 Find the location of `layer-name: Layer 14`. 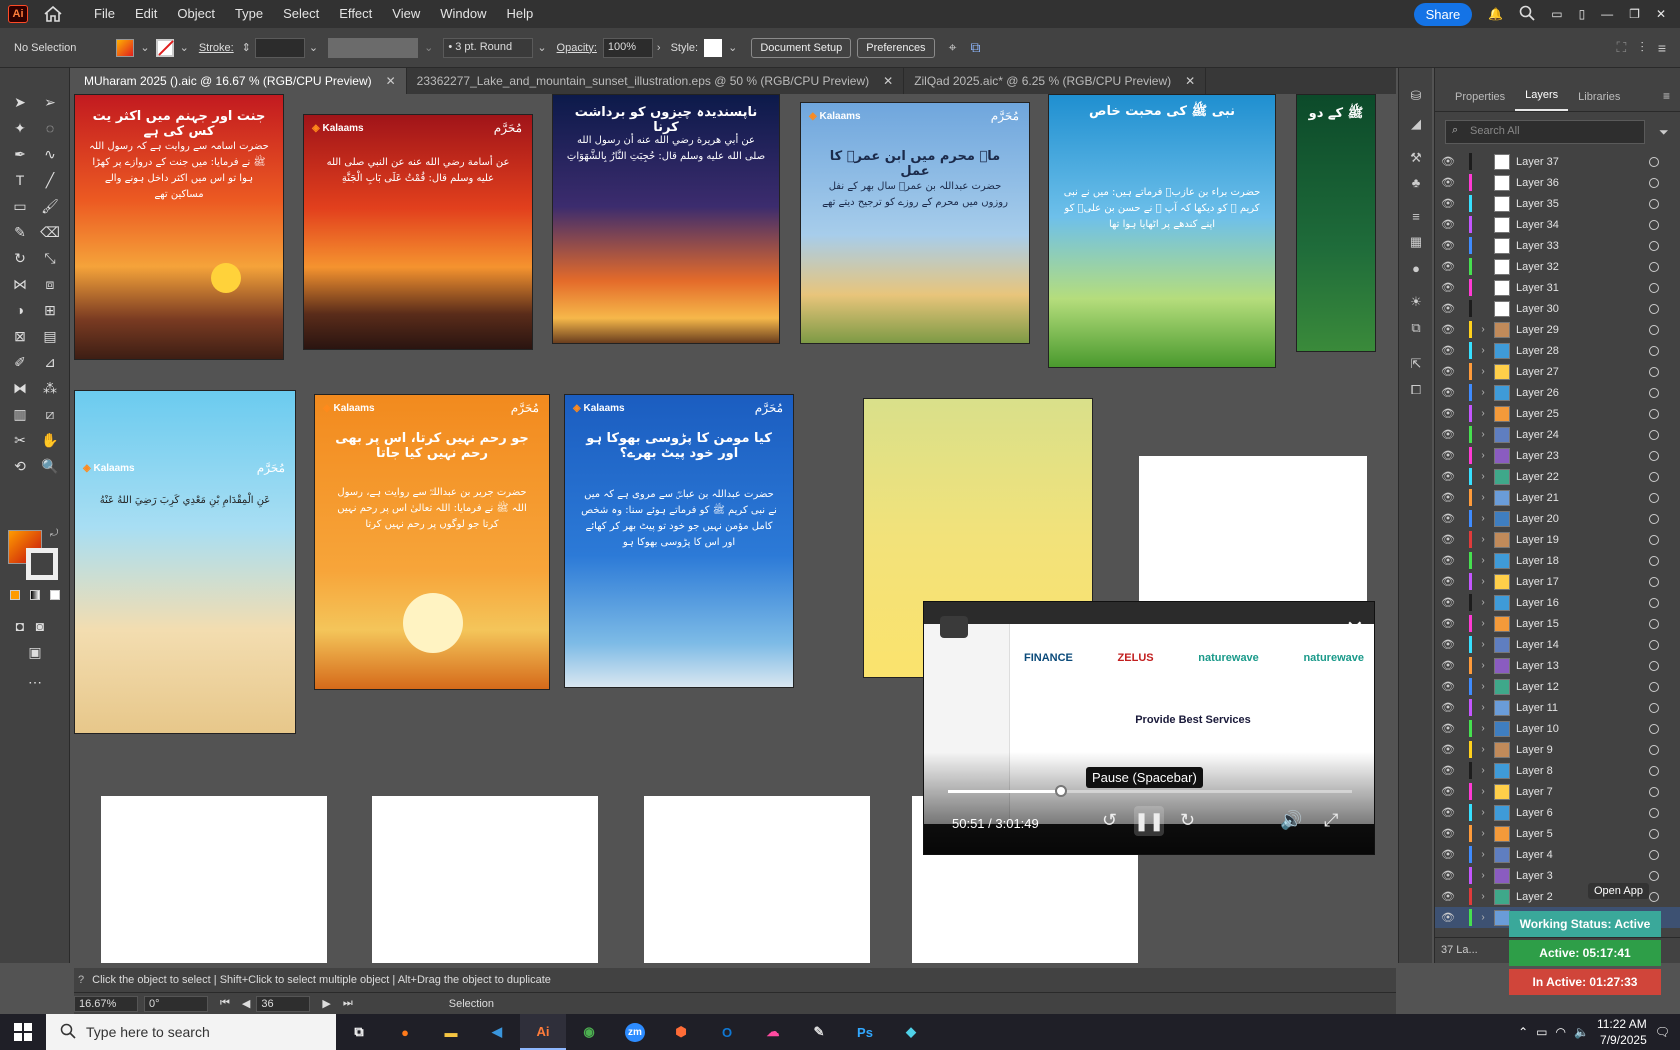

layer-name: Layer 14 is located at coordinates (1582, 645).